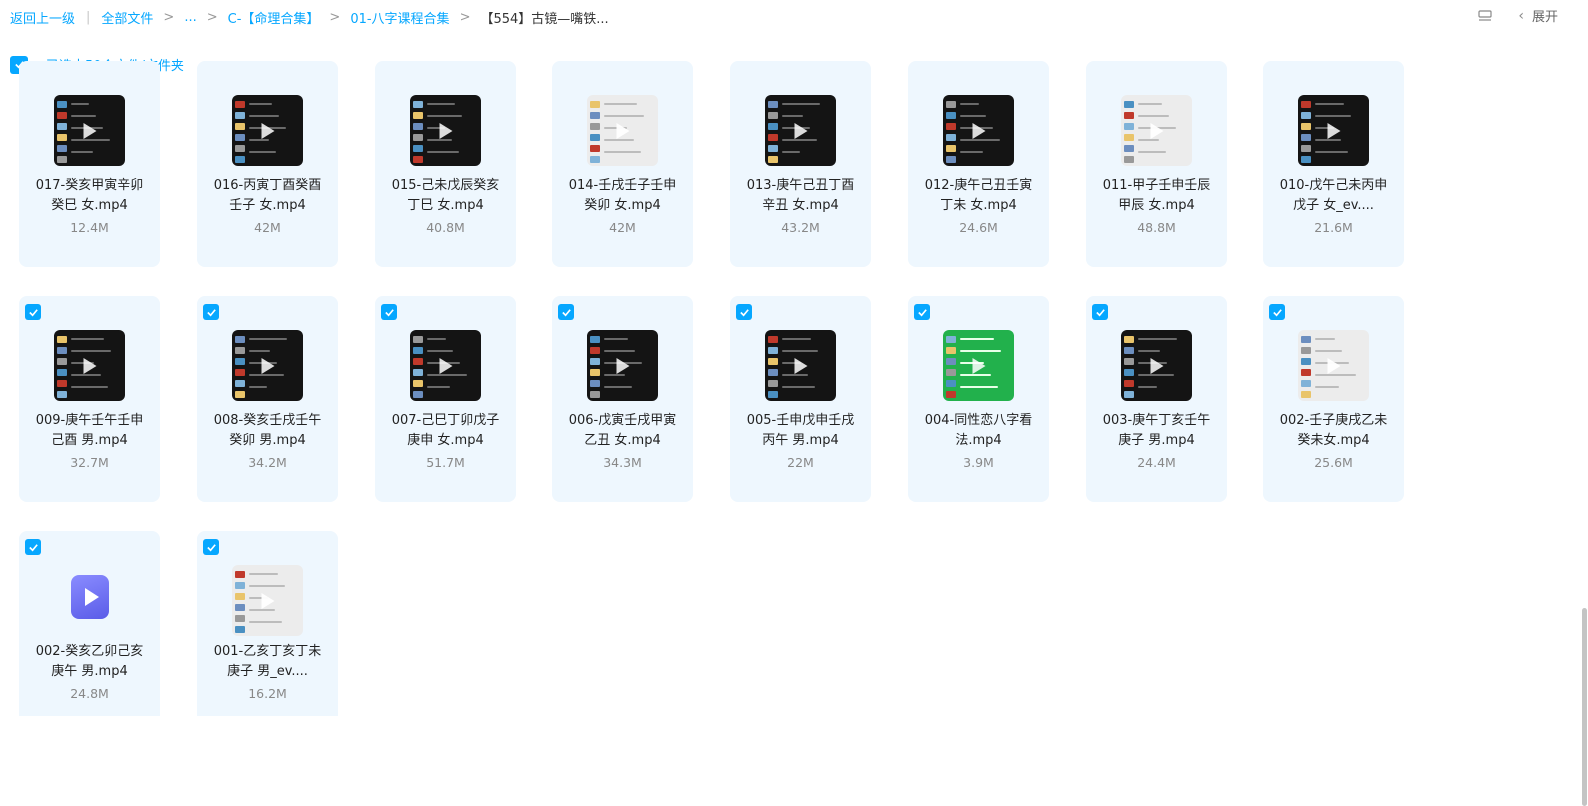  Describe the element at coordinates (89, 185) in the screenshot. I see `file-name-line-1: 017-癸亥甲寅辛卯` at that location.